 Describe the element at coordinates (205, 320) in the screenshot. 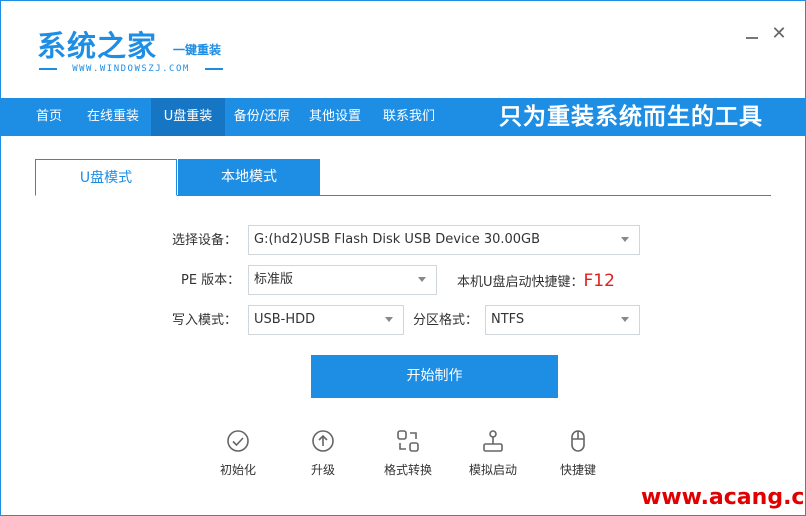

I see `write-mode-label: 写入模式：` at that location.